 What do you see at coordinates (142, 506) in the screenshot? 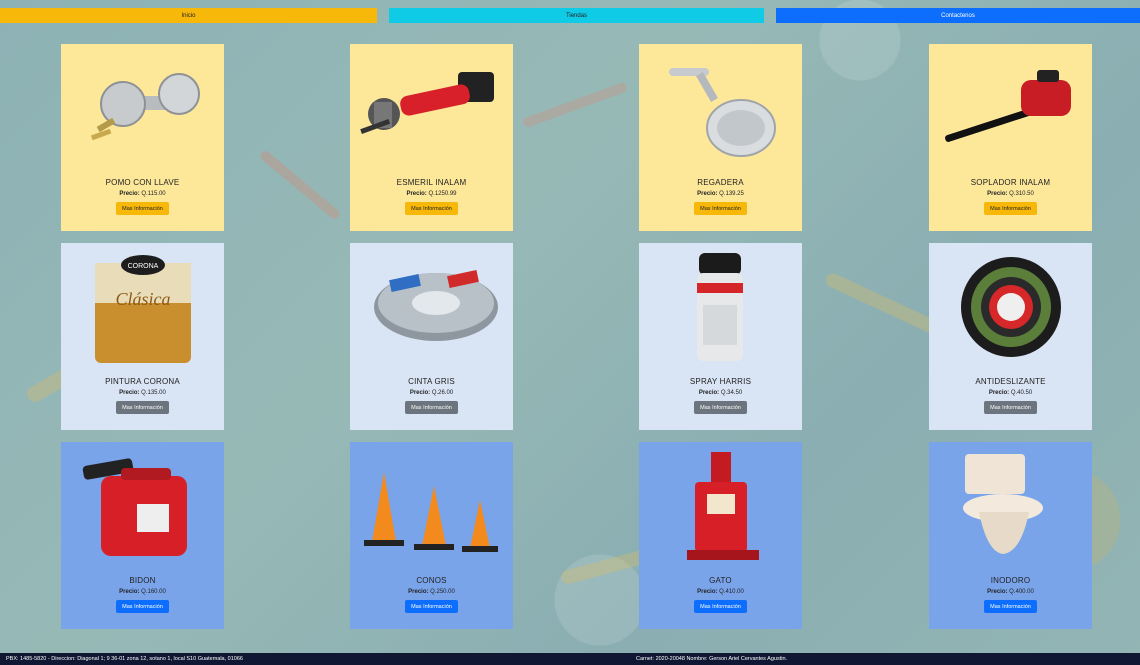
I see `fuel-can-icon` at bounding box center [142, 506].